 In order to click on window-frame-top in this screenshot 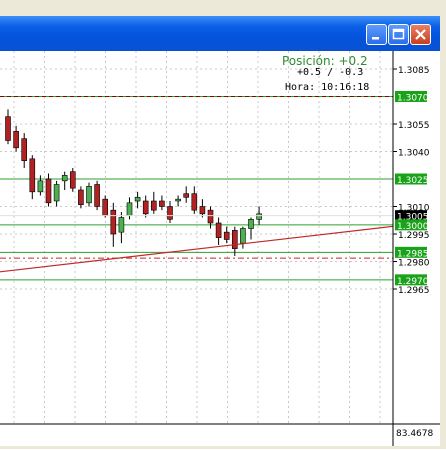, I will do `click(223, 8)`.